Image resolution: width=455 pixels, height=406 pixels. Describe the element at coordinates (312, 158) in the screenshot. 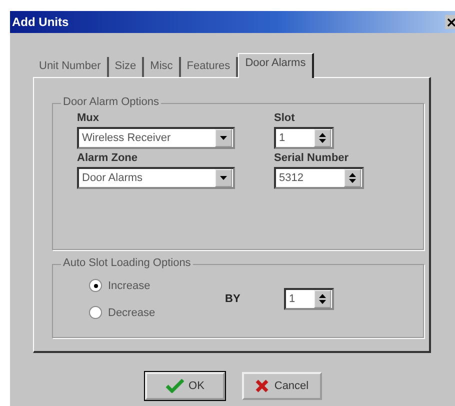

I see `field-label: Serial Number` at that location.